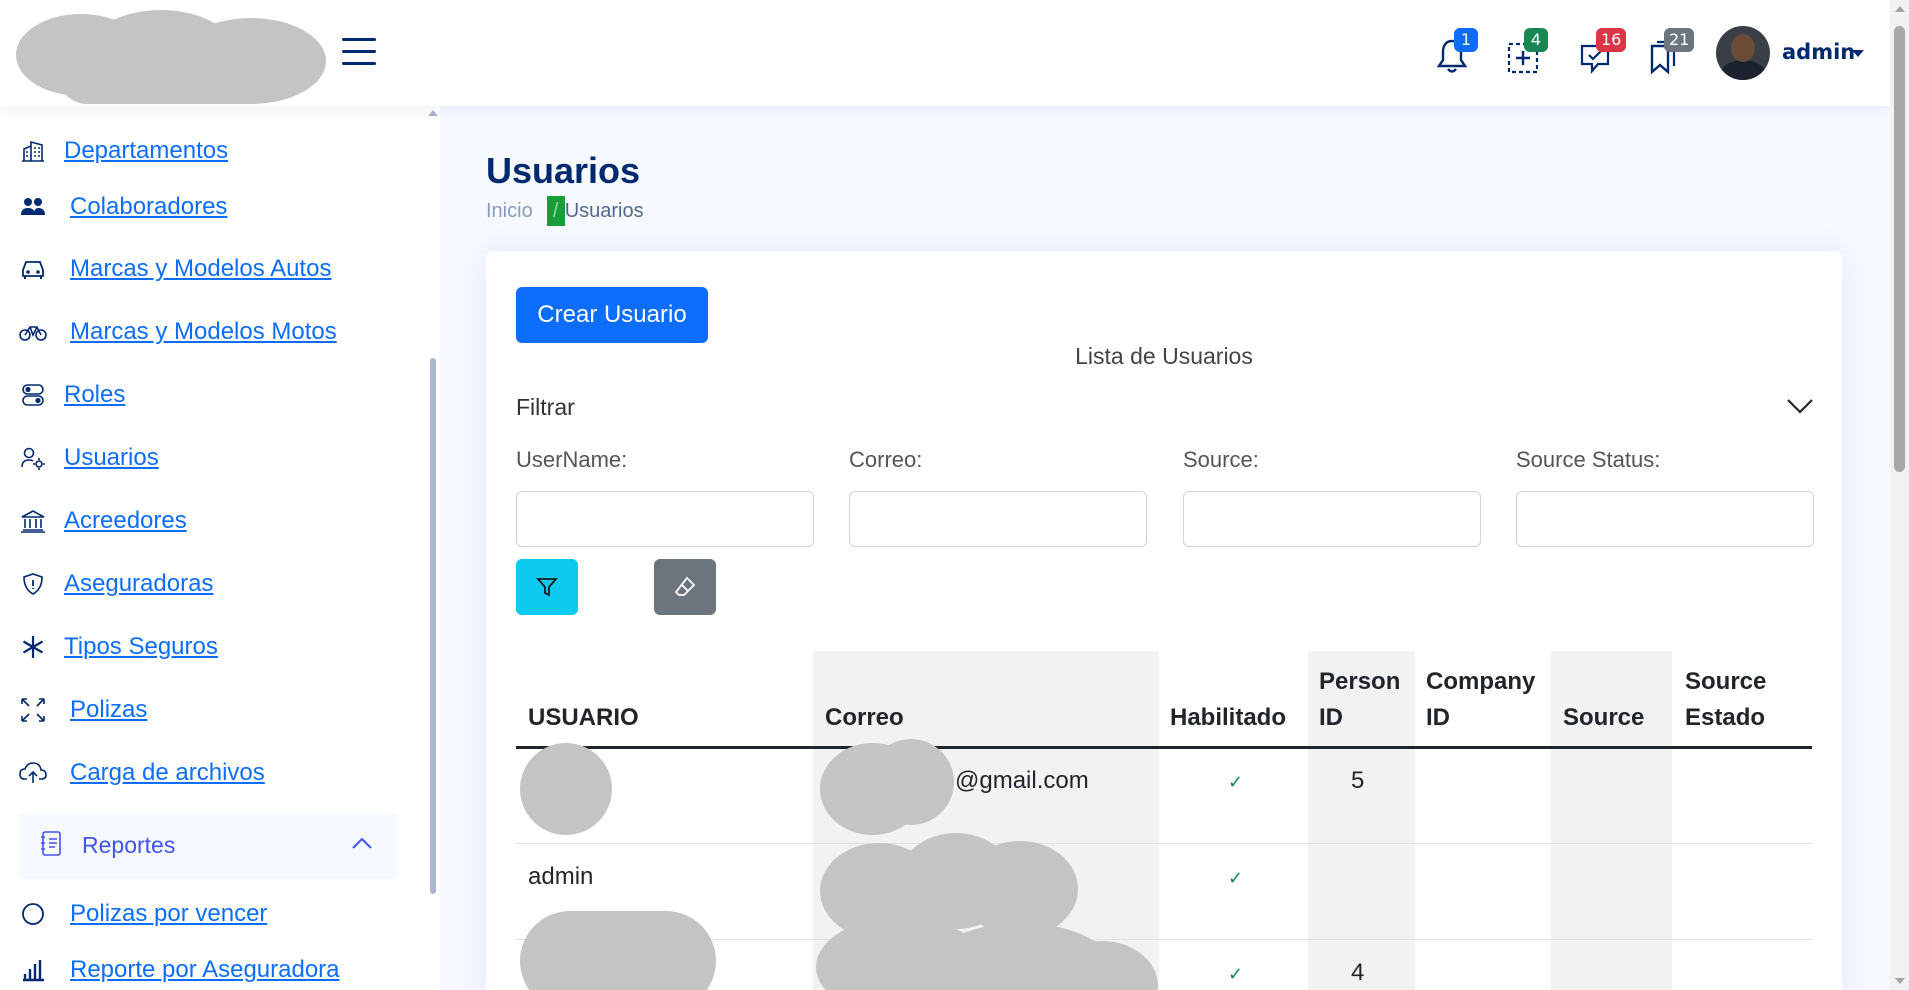 This screenshot has height=990, width=1909. Describe the element at coordinates (146, 151) in the screenshot. I see `sidebar-item-label: Departamentos` at that location.